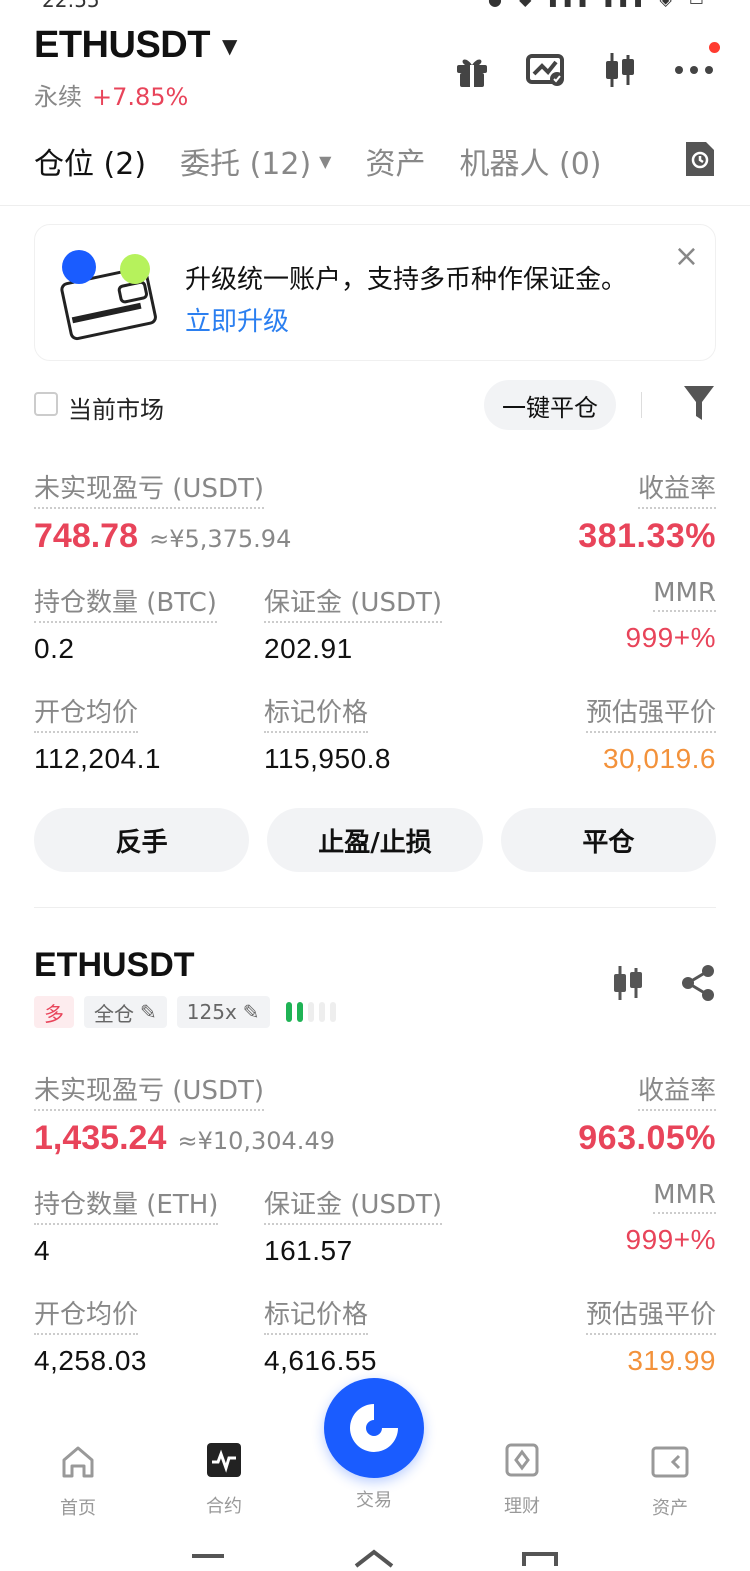 The width and height of the screenshot is (750, 1571). Describe the element at coordinates (406, 280) in the screenshot. I see `banner-text: 升级统一账户，支持多币种作保证金。` at that location.